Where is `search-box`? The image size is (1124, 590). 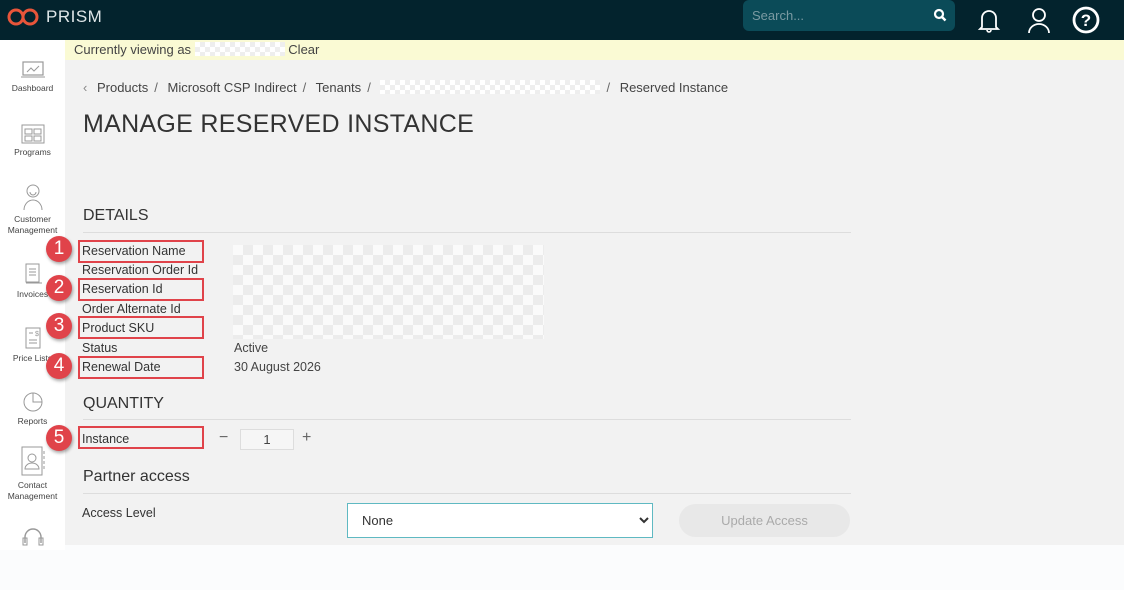
search-box is located at coordinates (849, 15).